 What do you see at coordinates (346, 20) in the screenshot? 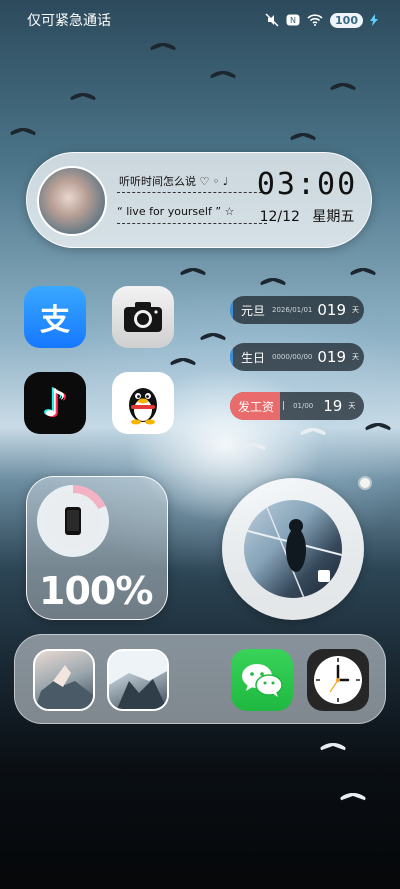
I see `battery-icon: 100` at bounding box center [346, 20].